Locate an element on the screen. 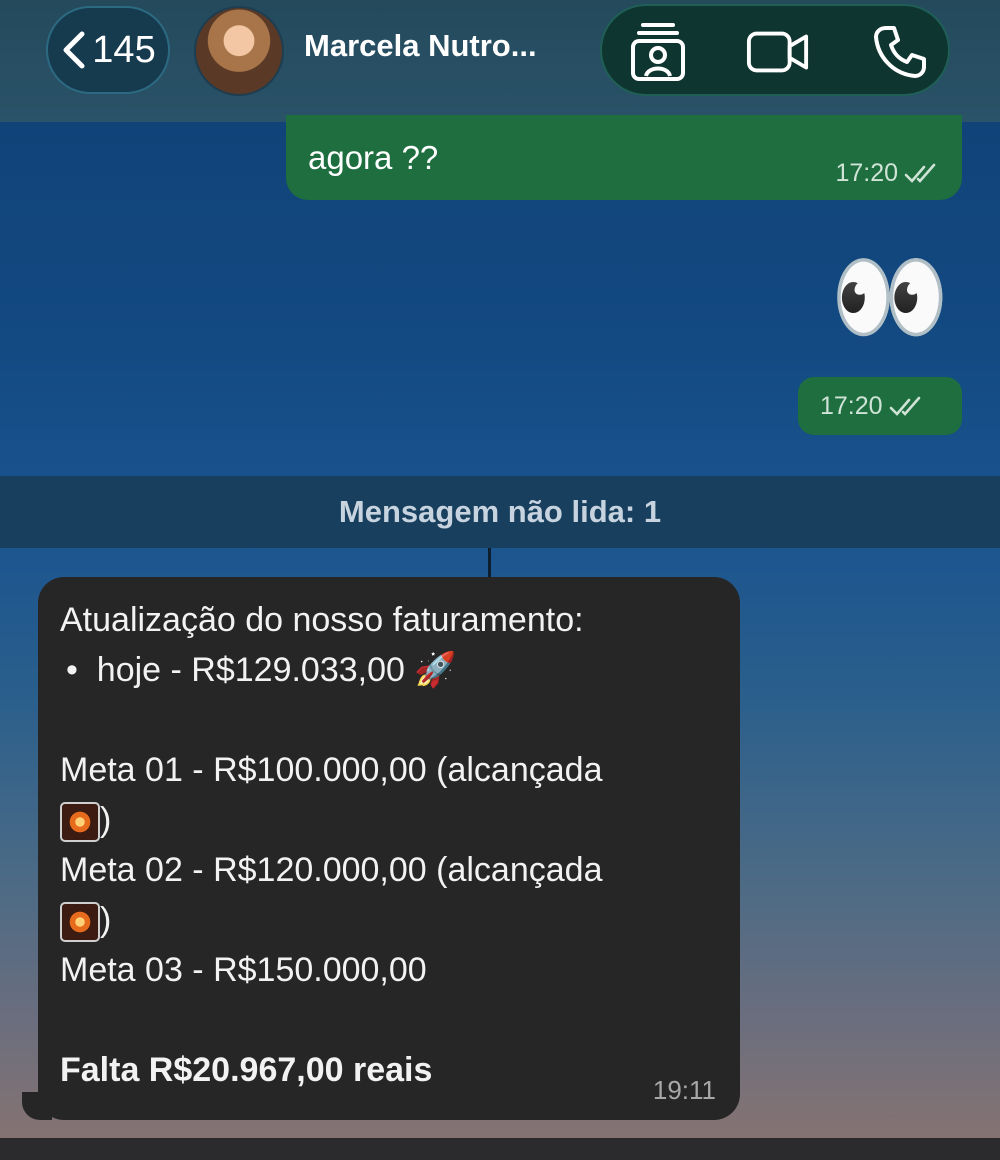 The height and width of the screenshot is (1160, 1000). back-button: 145 is located at coordinates (108, 50).